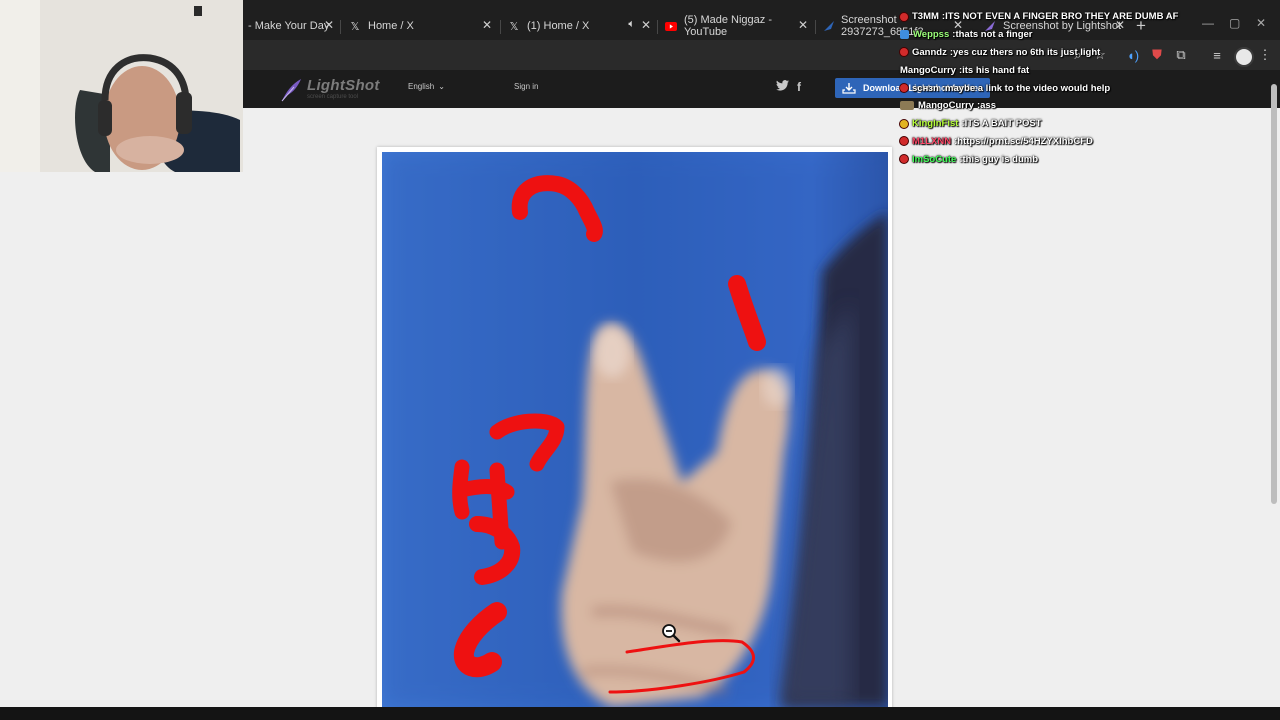 This screenshot has width=1280, height=720. I want to click on chat-username: T3MM, so click(925, 17).